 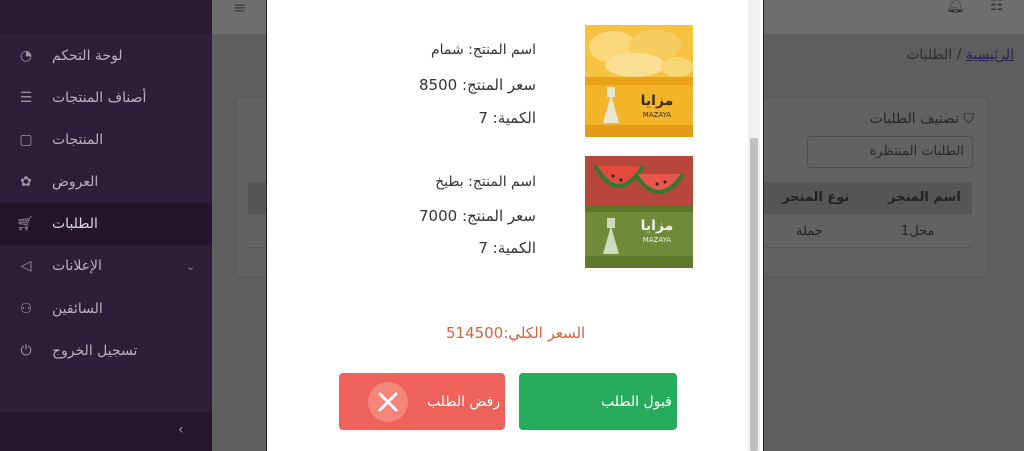 What do you see at coordinates (914, 119) in the screenshot?
I see `filter-title-label: تصنيف الطلبات` at bounding box center [914, 119].